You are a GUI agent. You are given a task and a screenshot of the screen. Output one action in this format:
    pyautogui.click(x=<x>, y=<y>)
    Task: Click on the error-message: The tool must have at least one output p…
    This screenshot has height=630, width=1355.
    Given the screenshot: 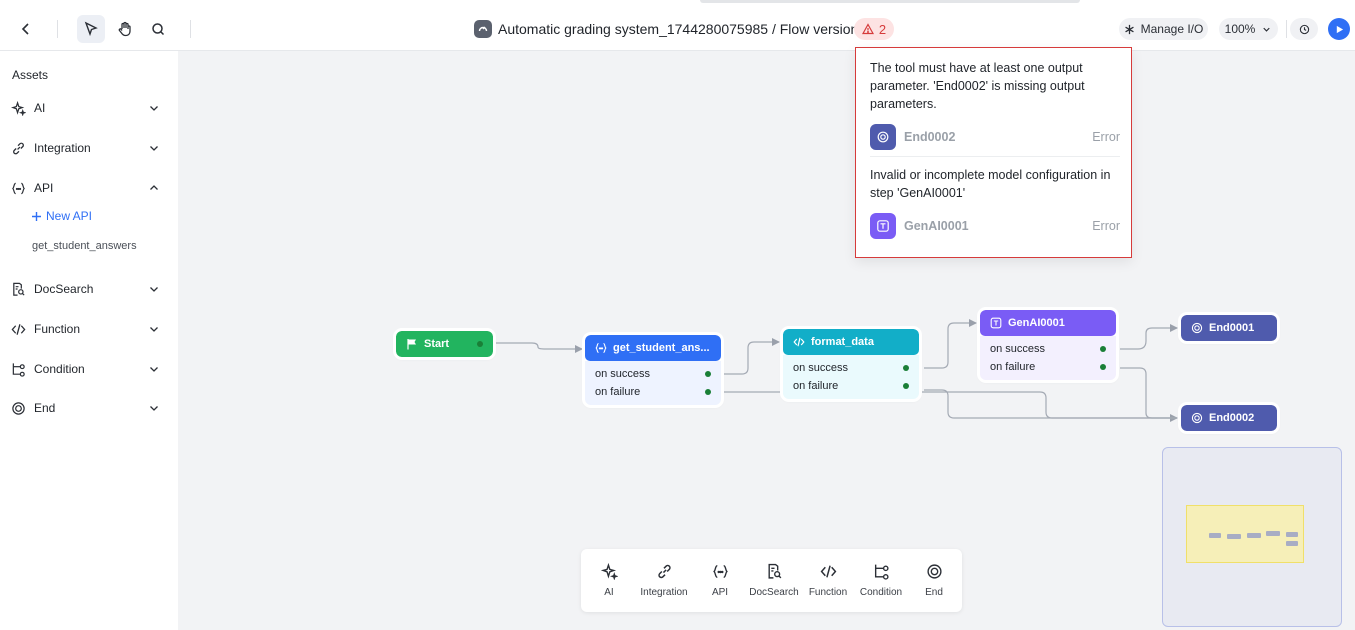 What is the action you would take?
    pyautogui.click(x=977, y=86)
    